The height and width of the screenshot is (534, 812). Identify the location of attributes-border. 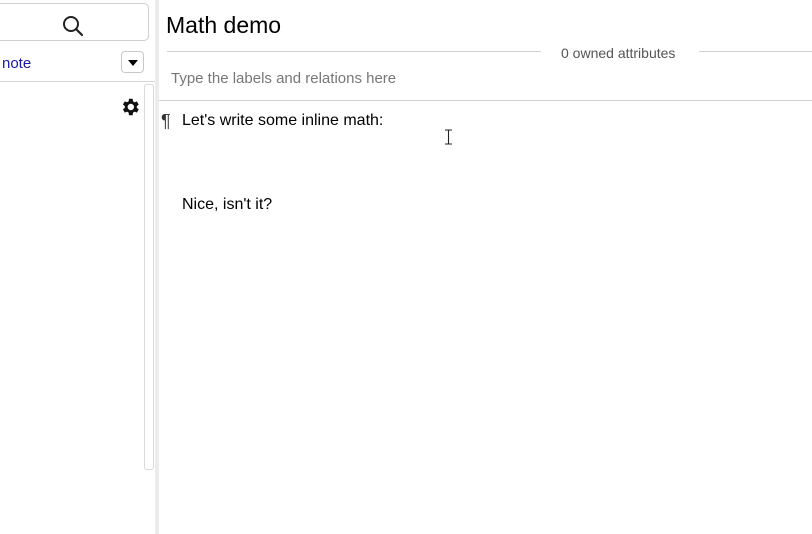
(485, 100).